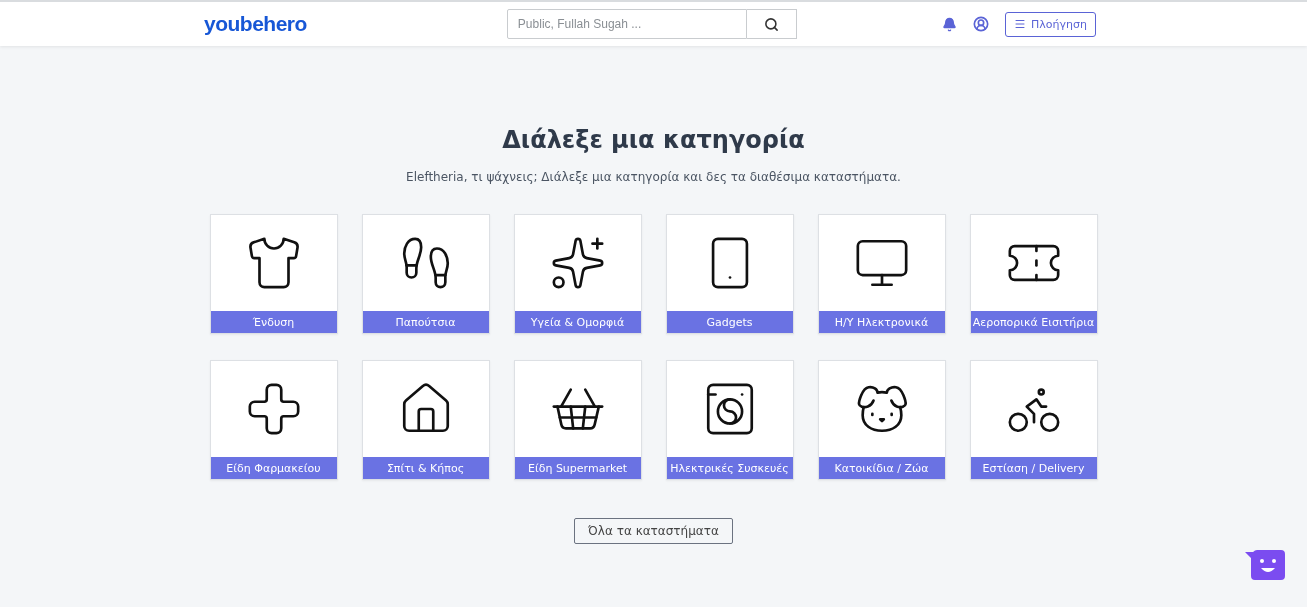 This screenshot has width=1307, height=607. I want to click on category-card: Είδη Supermarket, so click(577, 420).